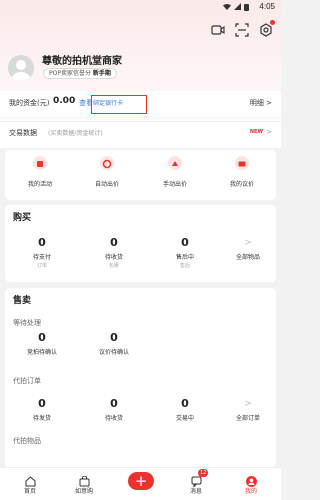 This screenshot has height=500, width=320. What do you see at coordinates (227, 6) in the screenshot?
I see `wifi-icon` at bounding box center [227, 6].